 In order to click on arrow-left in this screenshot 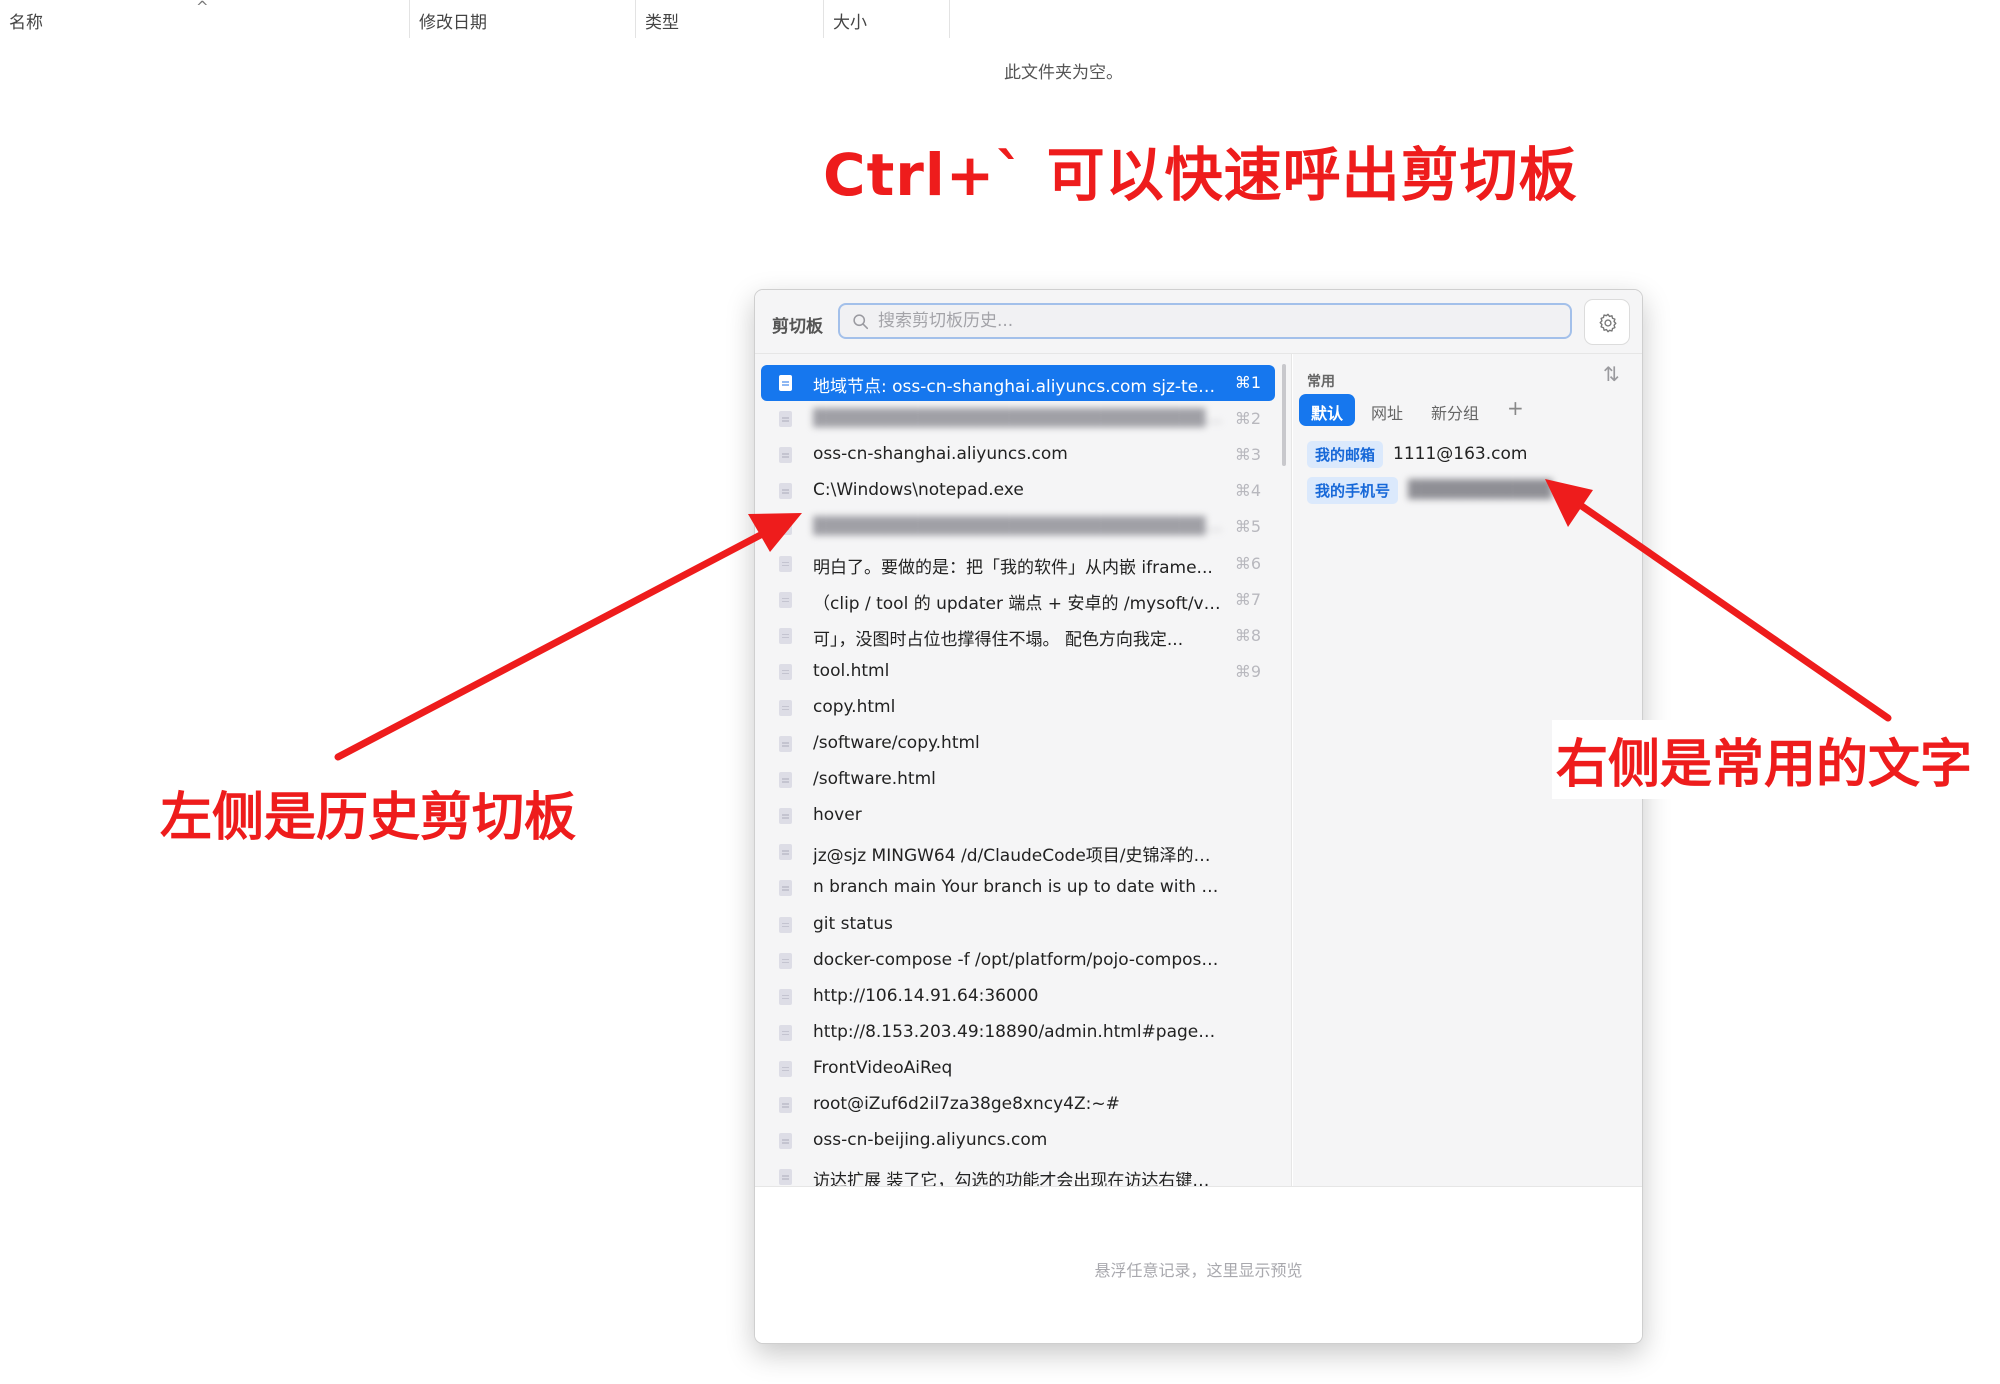, I will do `click(568, 637)`.